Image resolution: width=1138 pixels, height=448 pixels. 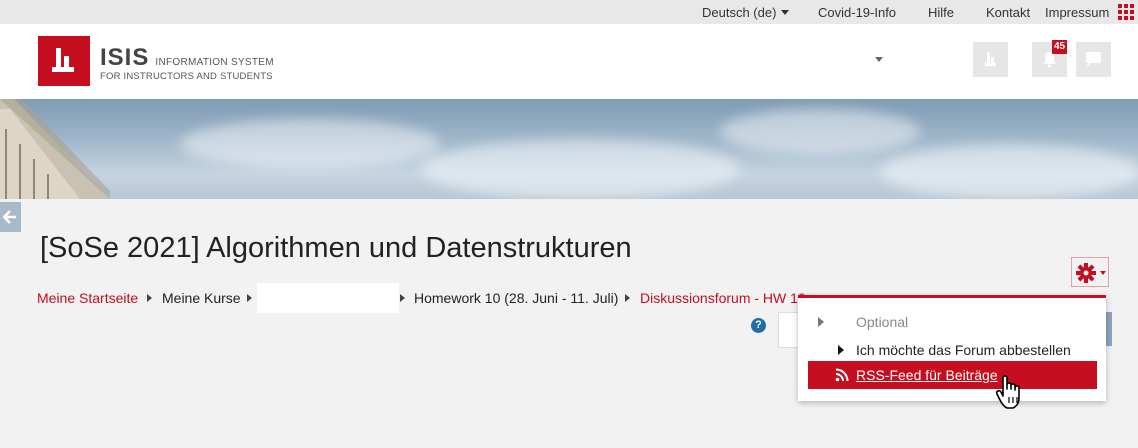 I want to click on isis-icon, so click(x=990, y=59).